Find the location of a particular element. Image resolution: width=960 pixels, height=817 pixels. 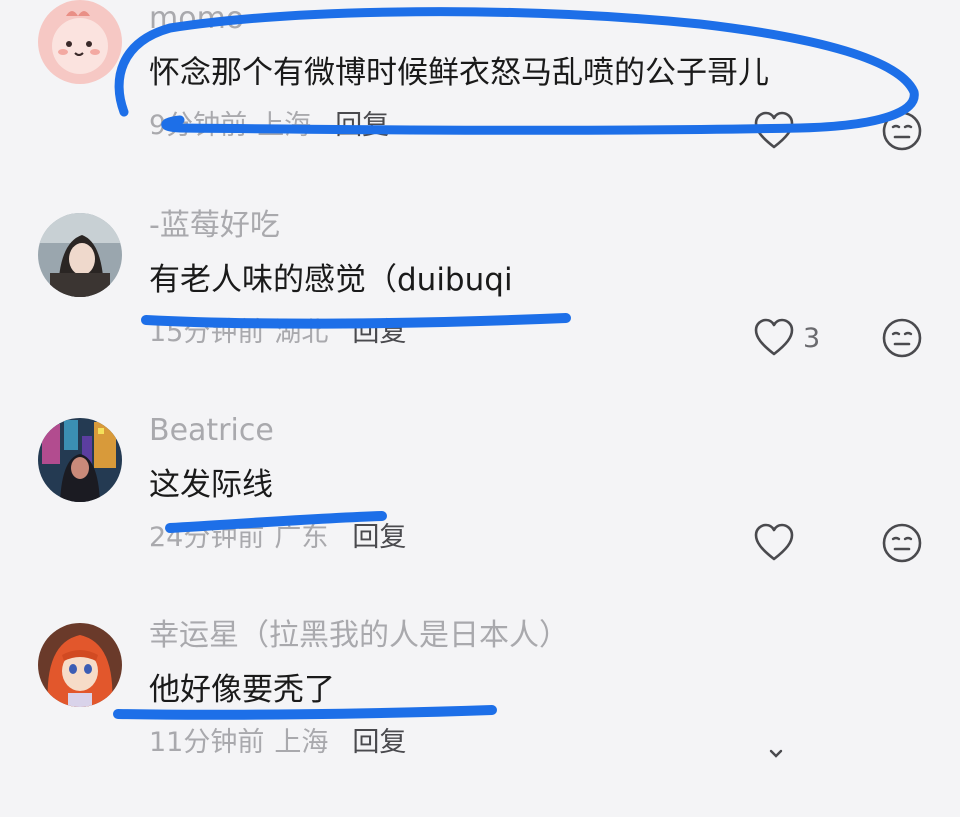

comment-meta: 11分钟前 上海 回复 is located at coordinates (282, 742).